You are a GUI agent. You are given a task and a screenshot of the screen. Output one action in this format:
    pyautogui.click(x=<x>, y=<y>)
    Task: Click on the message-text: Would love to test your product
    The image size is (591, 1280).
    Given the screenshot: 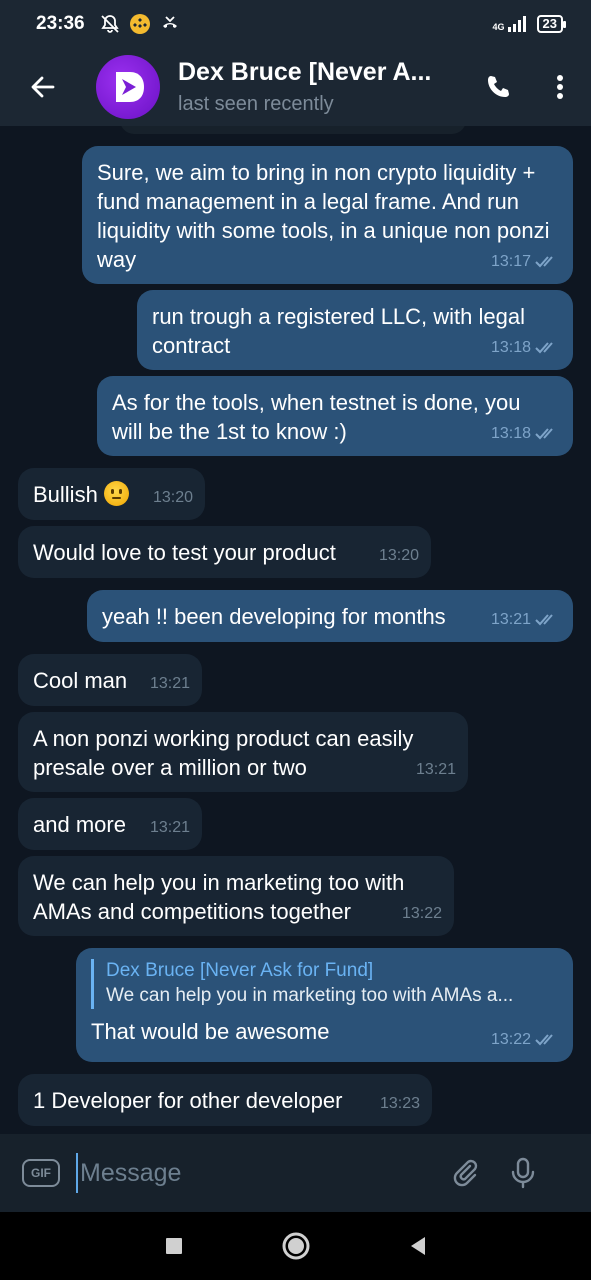 What is the action you would take?
    pyautogui.click(x=184, y=552)
    